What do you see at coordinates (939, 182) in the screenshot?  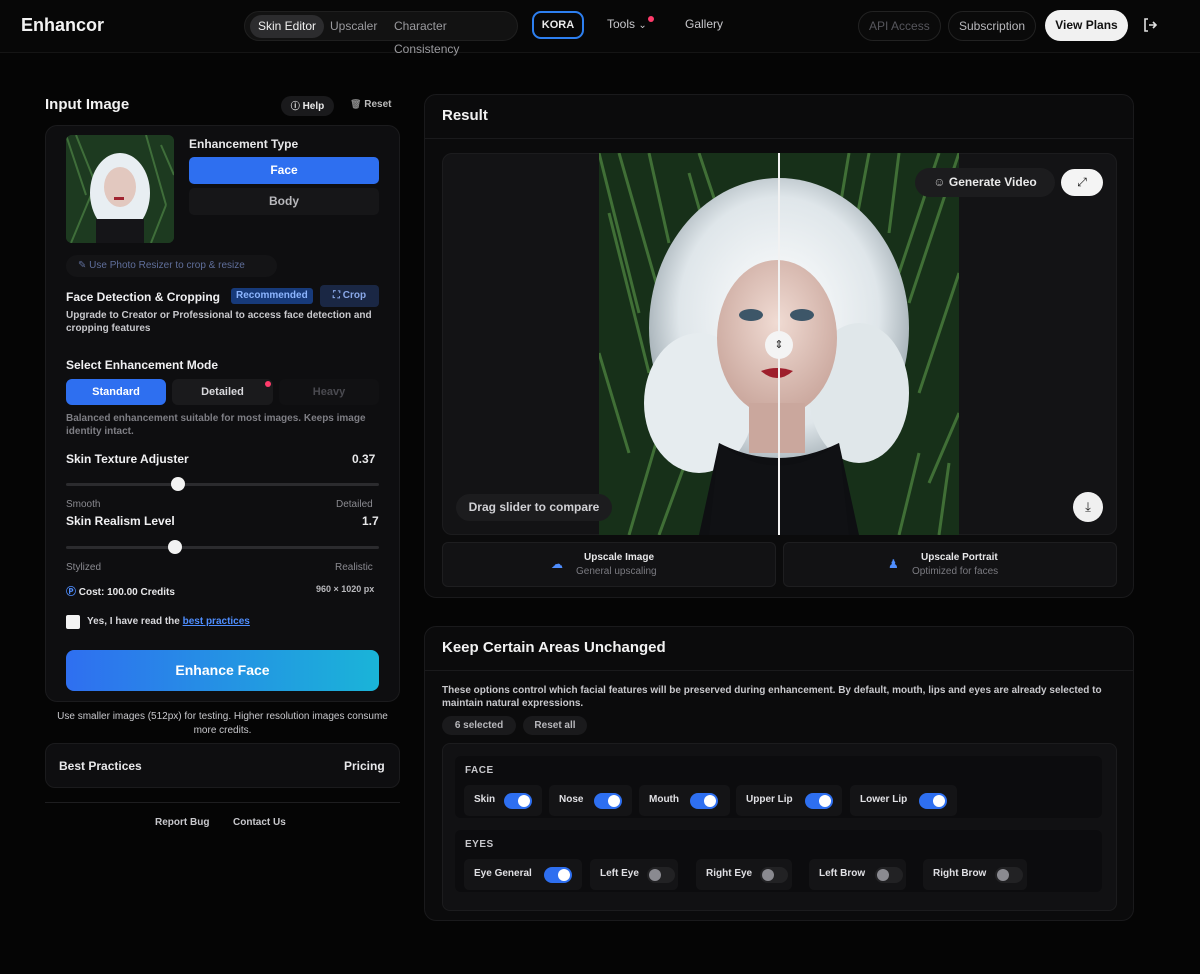 I see `smile-icon: ☺` at bounding box center [939, 182].